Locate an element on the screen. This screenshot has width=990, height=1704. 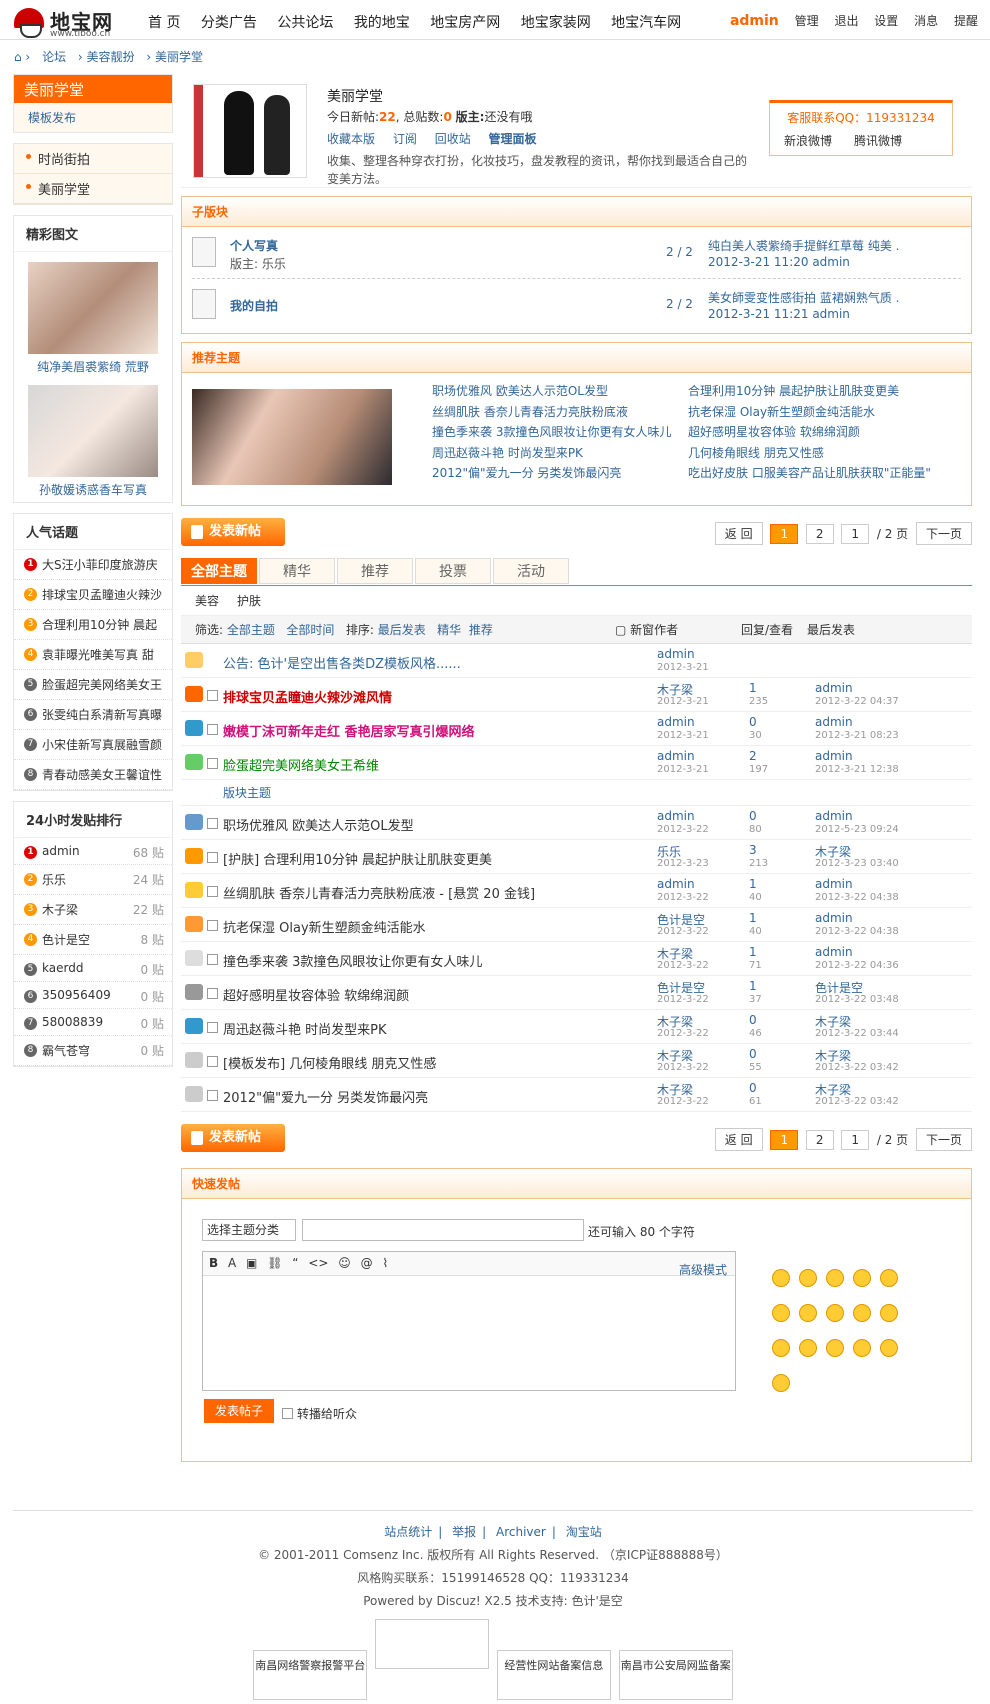
cat-beauty: 美容 is located at coordinates (207, 601).